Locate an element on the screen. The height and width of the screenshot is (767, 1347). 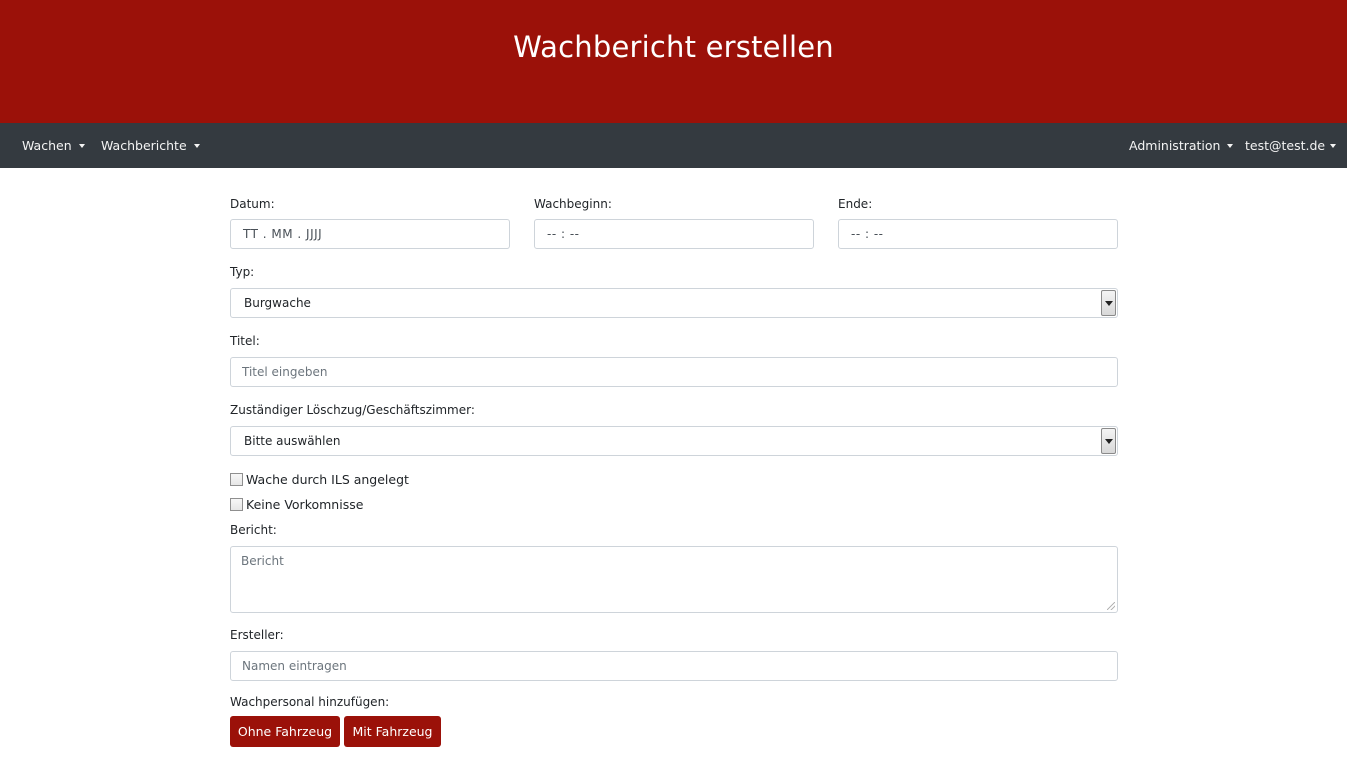
unit-label: Zuständiger Löschzug/Geschäftszimmer: is located at coordinates (352, 410).